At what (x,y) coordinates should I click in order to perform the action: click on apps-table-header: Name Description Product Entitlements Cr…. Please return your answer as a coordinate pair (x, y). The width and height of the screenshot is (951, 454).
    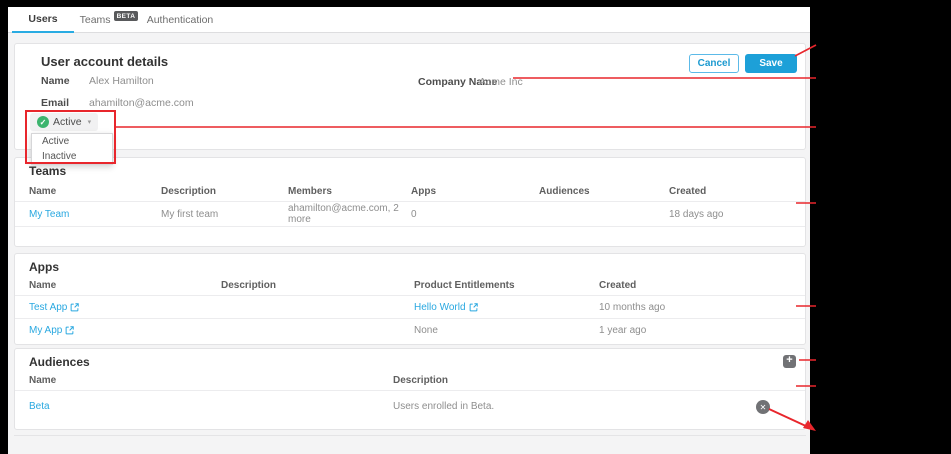
    Looking at the image, I should click on (410, 286).